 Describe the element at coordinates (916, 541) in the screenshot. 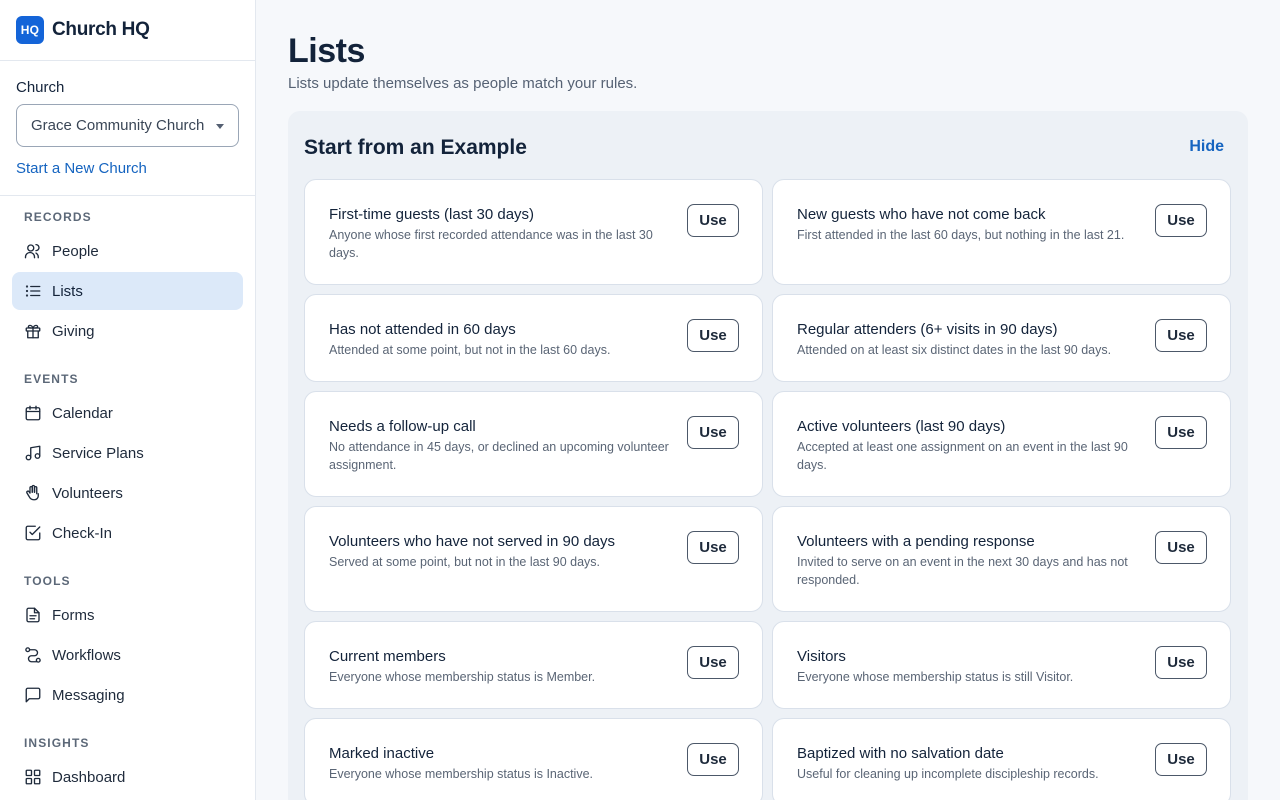

I see `example-card-title: Volunteers with a pending response` at that location.